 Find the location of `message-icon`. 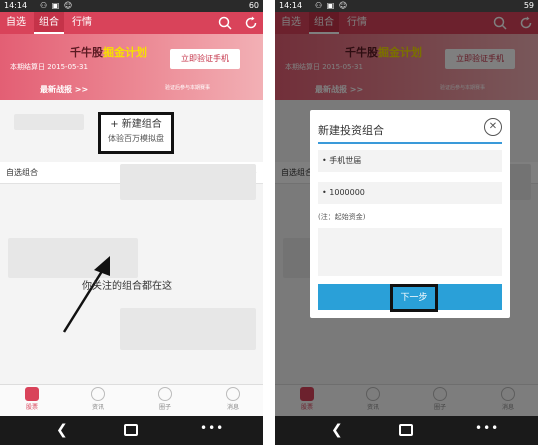

message-icon is located at coordinates (233, 394).